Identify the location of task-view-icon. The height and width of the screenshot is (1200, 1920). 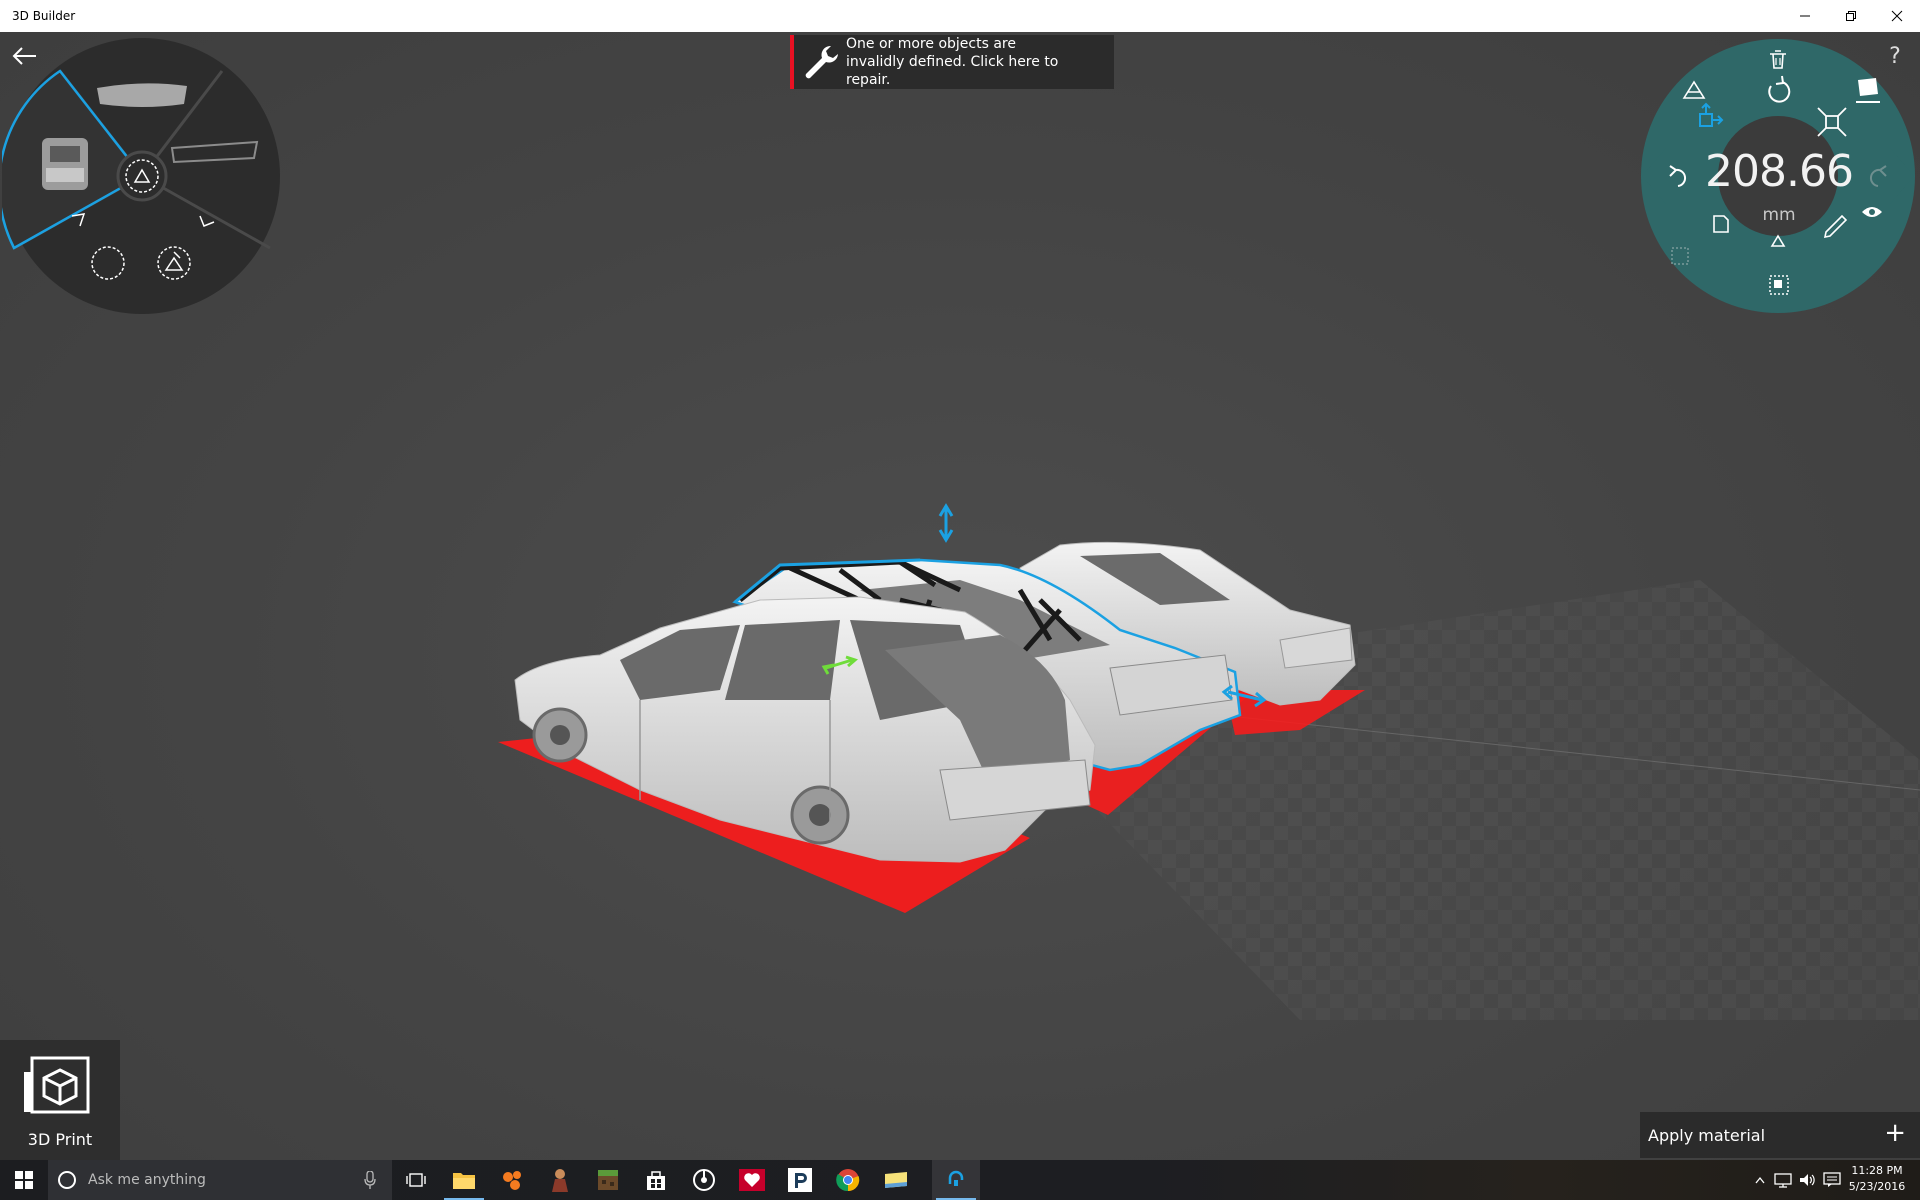
(416, 1180).